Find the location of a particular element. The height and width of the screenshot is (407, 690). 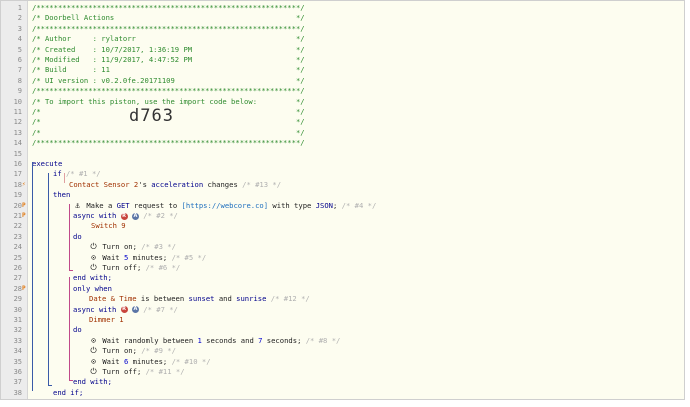

line-number: 23 is located at coordinates (17, 236).